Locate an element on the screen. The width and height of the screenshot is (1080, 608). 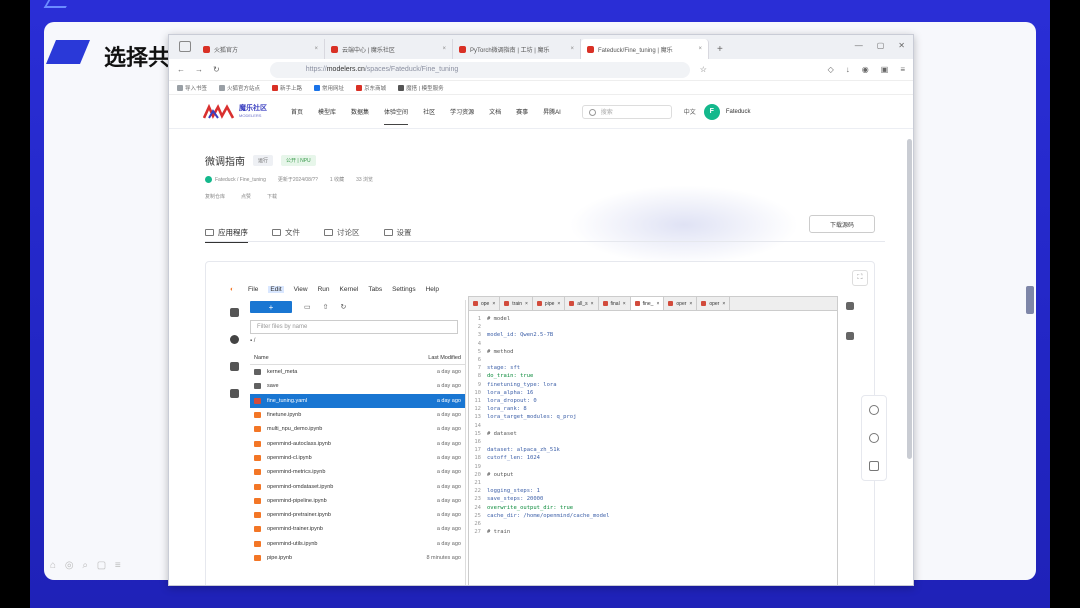
bookmark-item: 魔搭 | 模型服务 is located at coordinates (421, 88).